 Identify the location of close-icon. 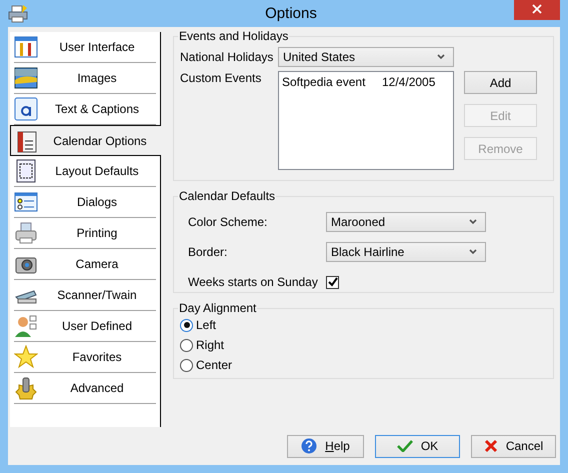
(537, 9).